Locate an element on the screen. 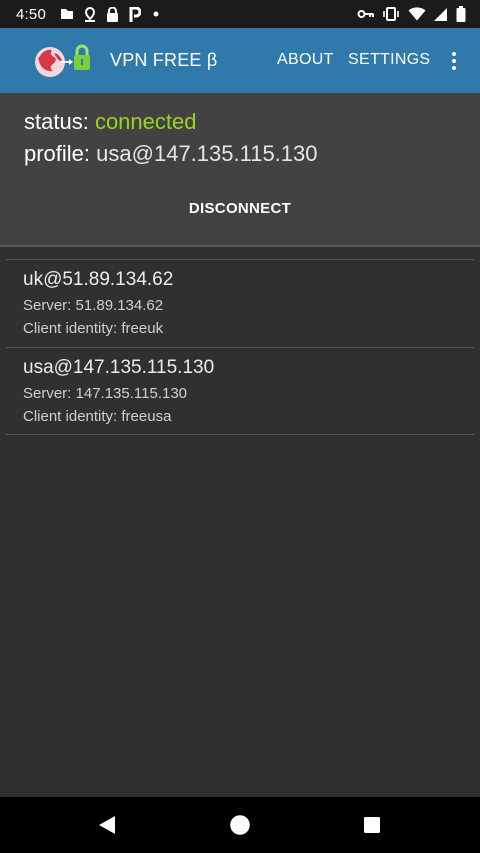 The image size is (480, 853). signal-icon is located at coordinates (441, 14).